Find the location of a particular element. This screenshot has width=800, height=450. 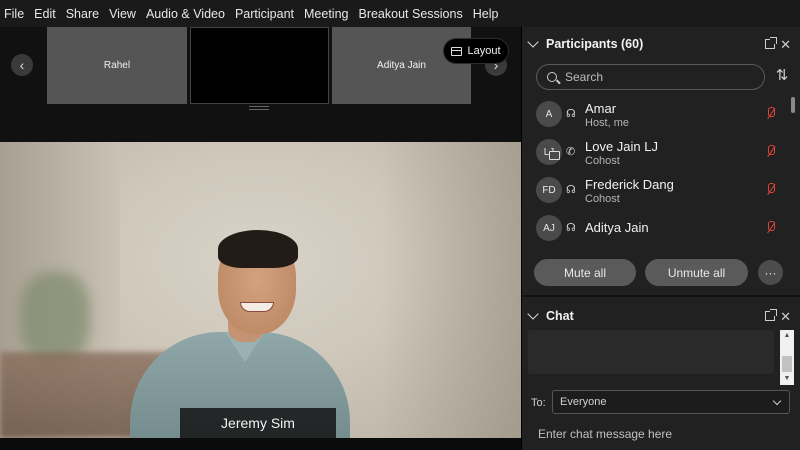

background-shade is located at coordinates (450, 290).